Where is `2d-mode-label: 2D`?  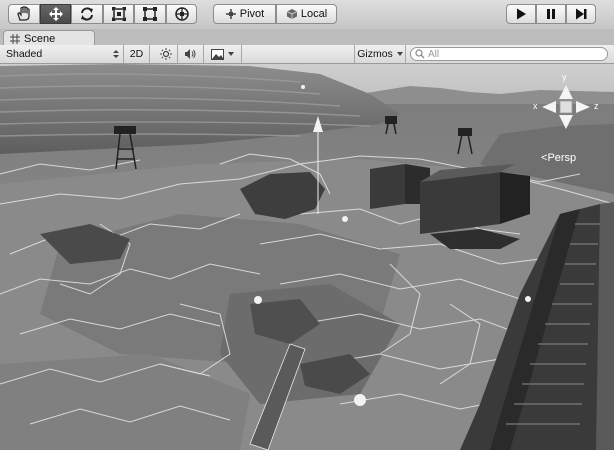
2d-mode-label: 2D is located at coordinates (136, 54).